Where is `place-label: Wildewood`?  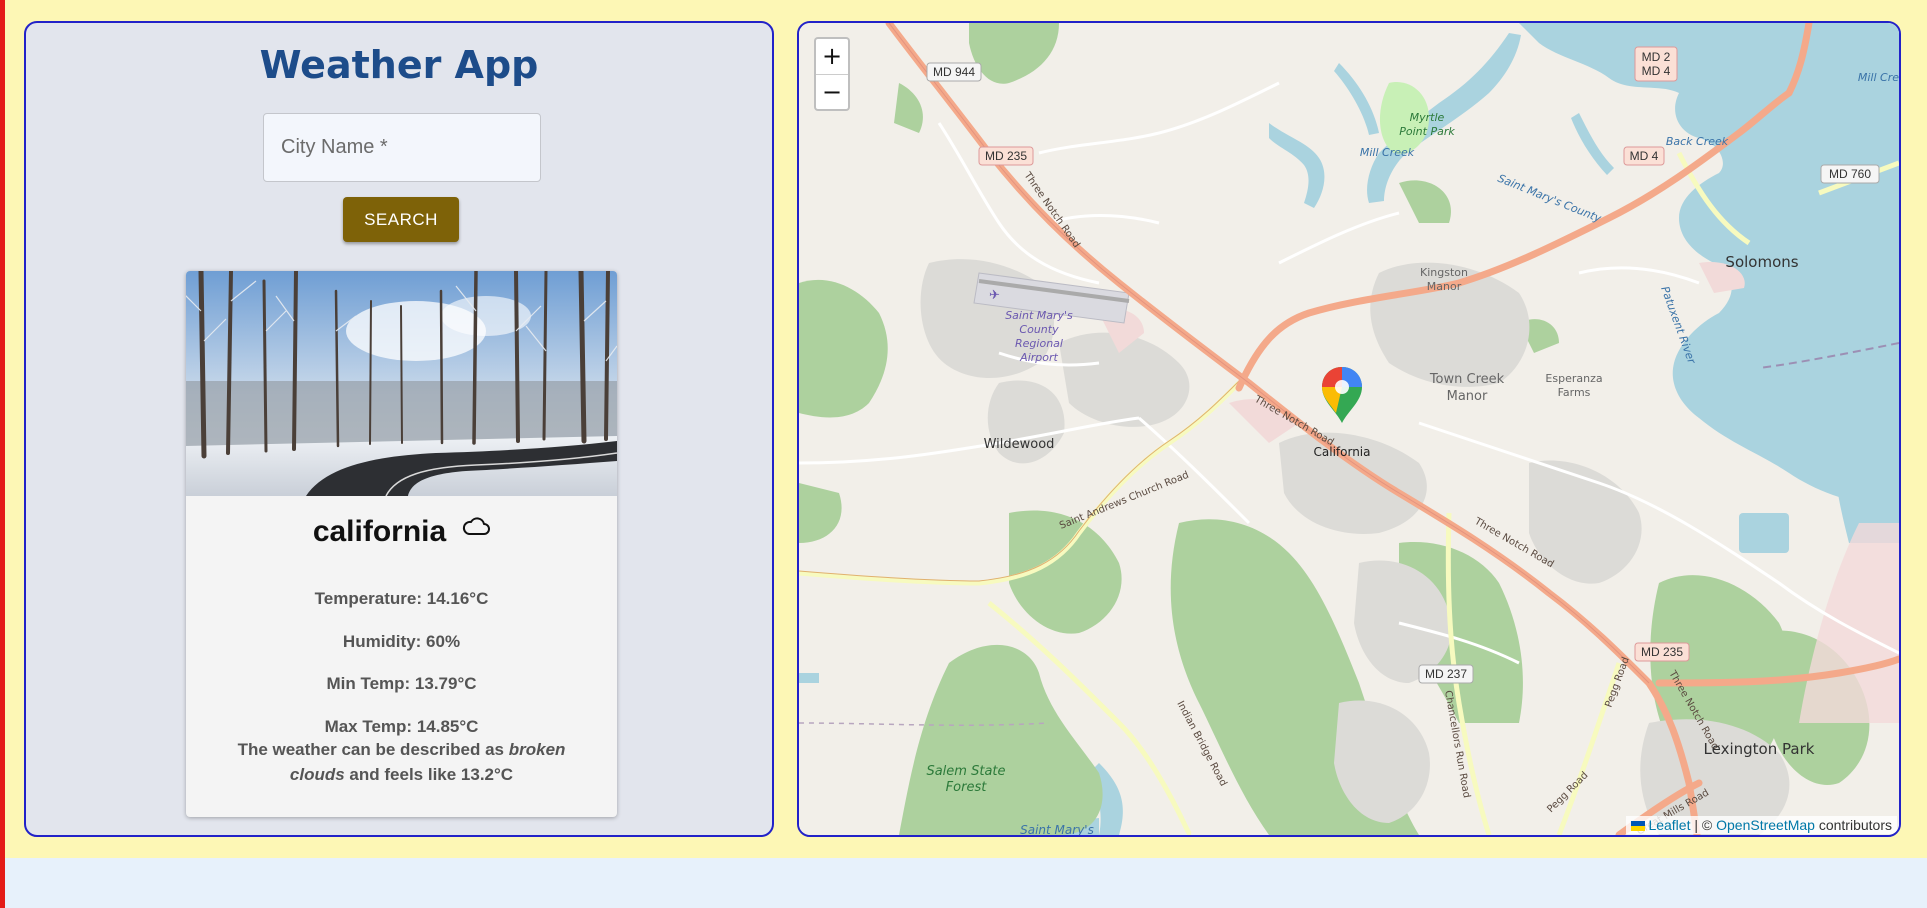
place-label: Wildewood is located at coordinates (1019, 444).